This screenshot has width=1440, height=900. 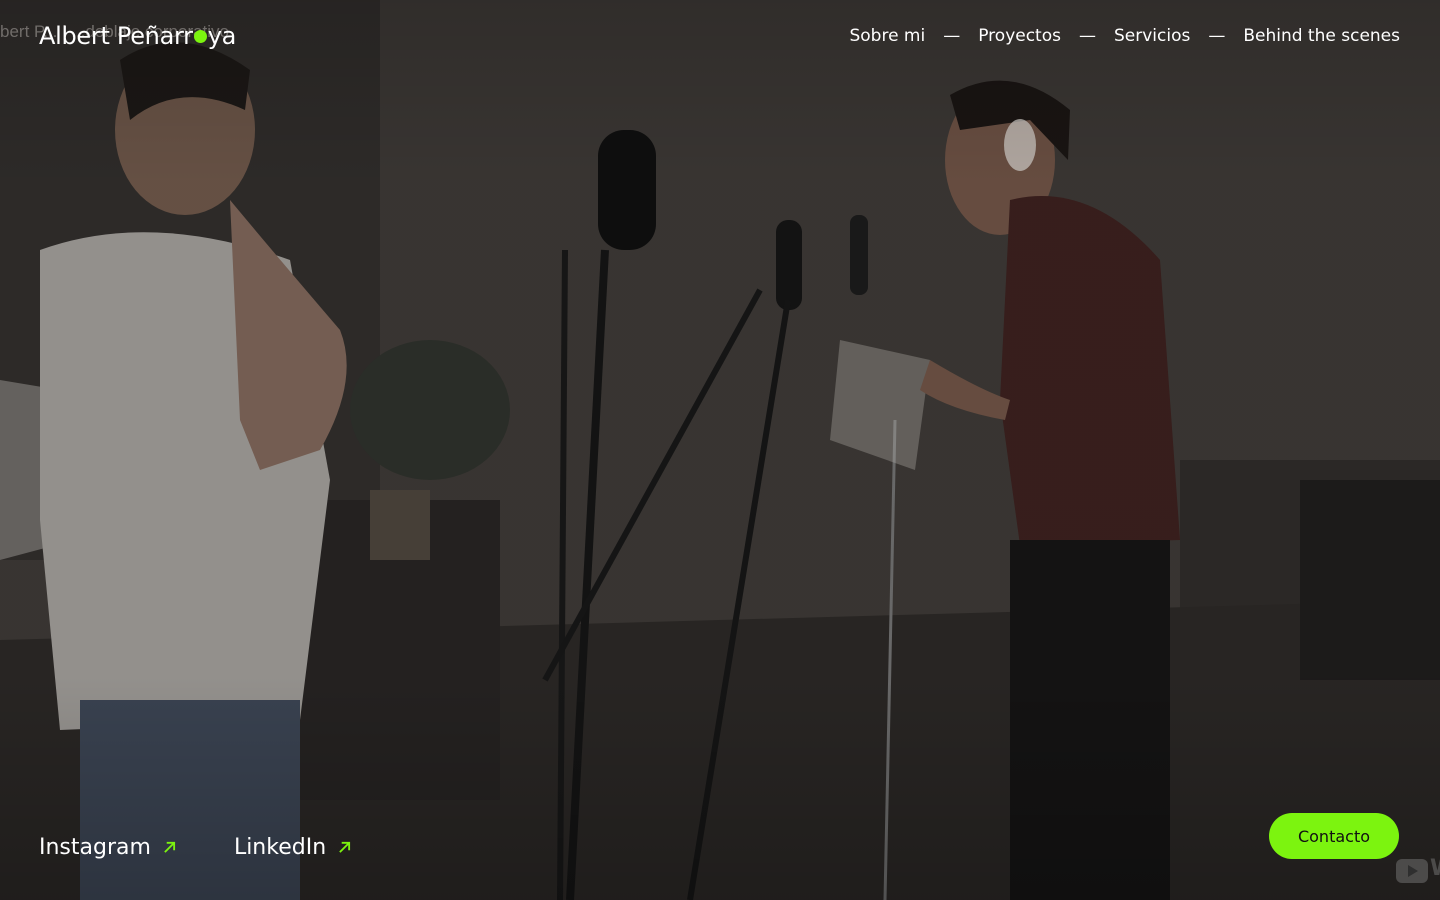 What do you see at coordinates (200, 36) in the screenshot?
I see `logo-dot-icon` at bounding box center [200, 36].